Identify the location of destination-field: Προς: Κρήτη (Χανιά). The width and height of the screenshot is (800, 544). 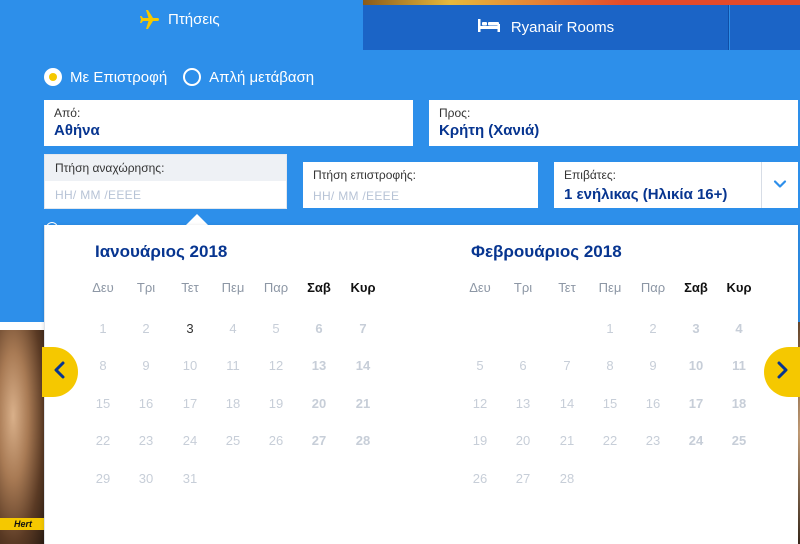
(613, 123).